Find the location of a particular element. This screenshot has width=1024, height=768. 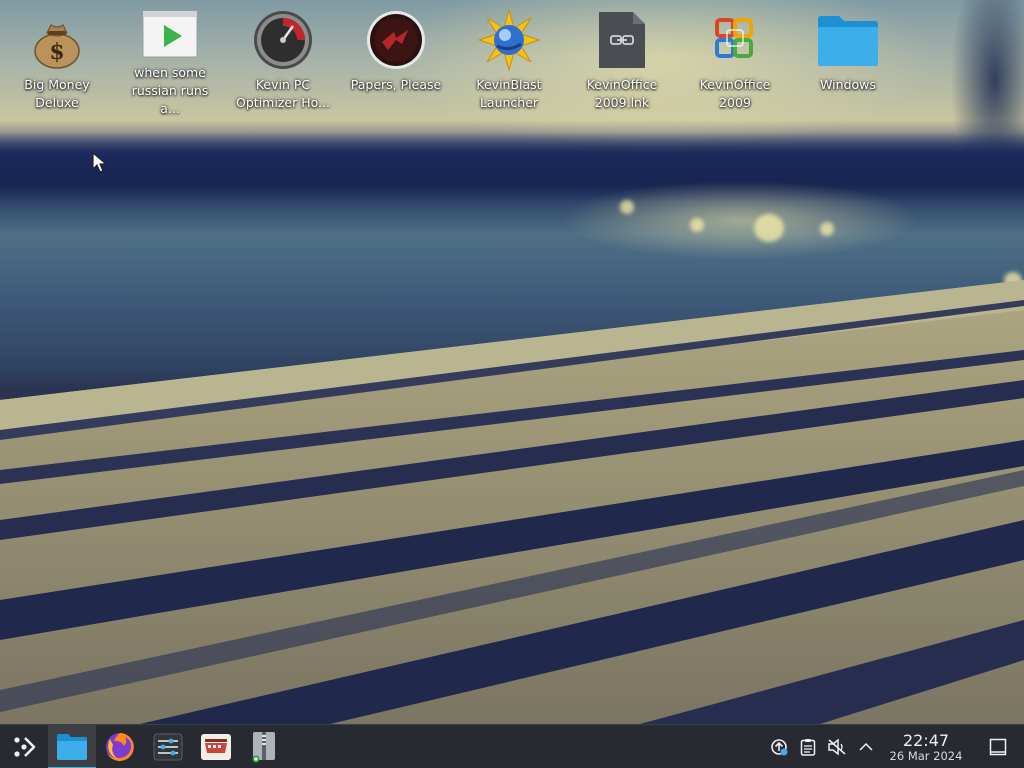

speedometer-icon is located at coordinates (283, 40).